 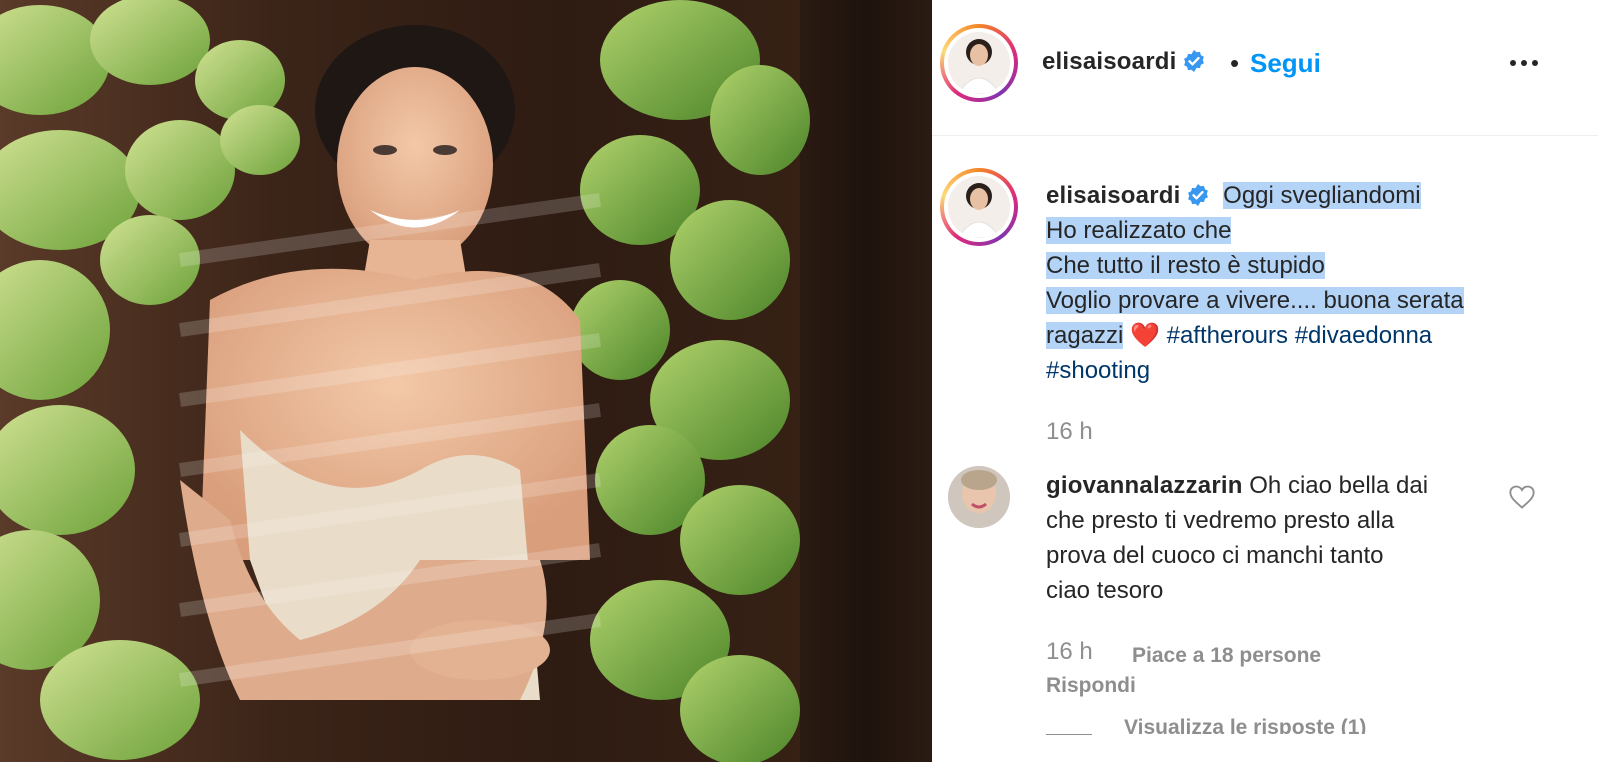 What do you see at coordinates (1226, 656) in the screenshot?
I see `comment-likes-count: Piace a 18 persone` at bounding box center [1226, 656].